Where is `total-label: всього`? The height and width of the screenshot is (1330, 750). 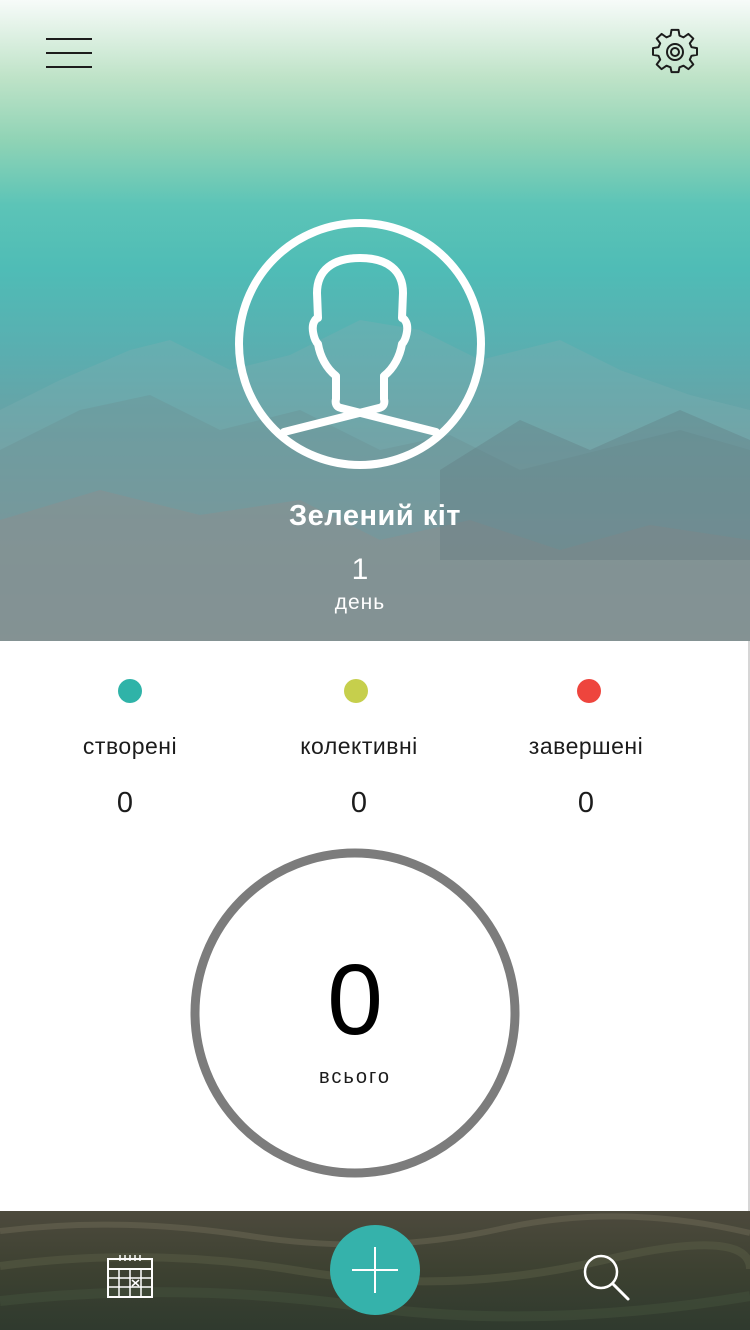 total-label: всього is located at coordinates (355, 1077).